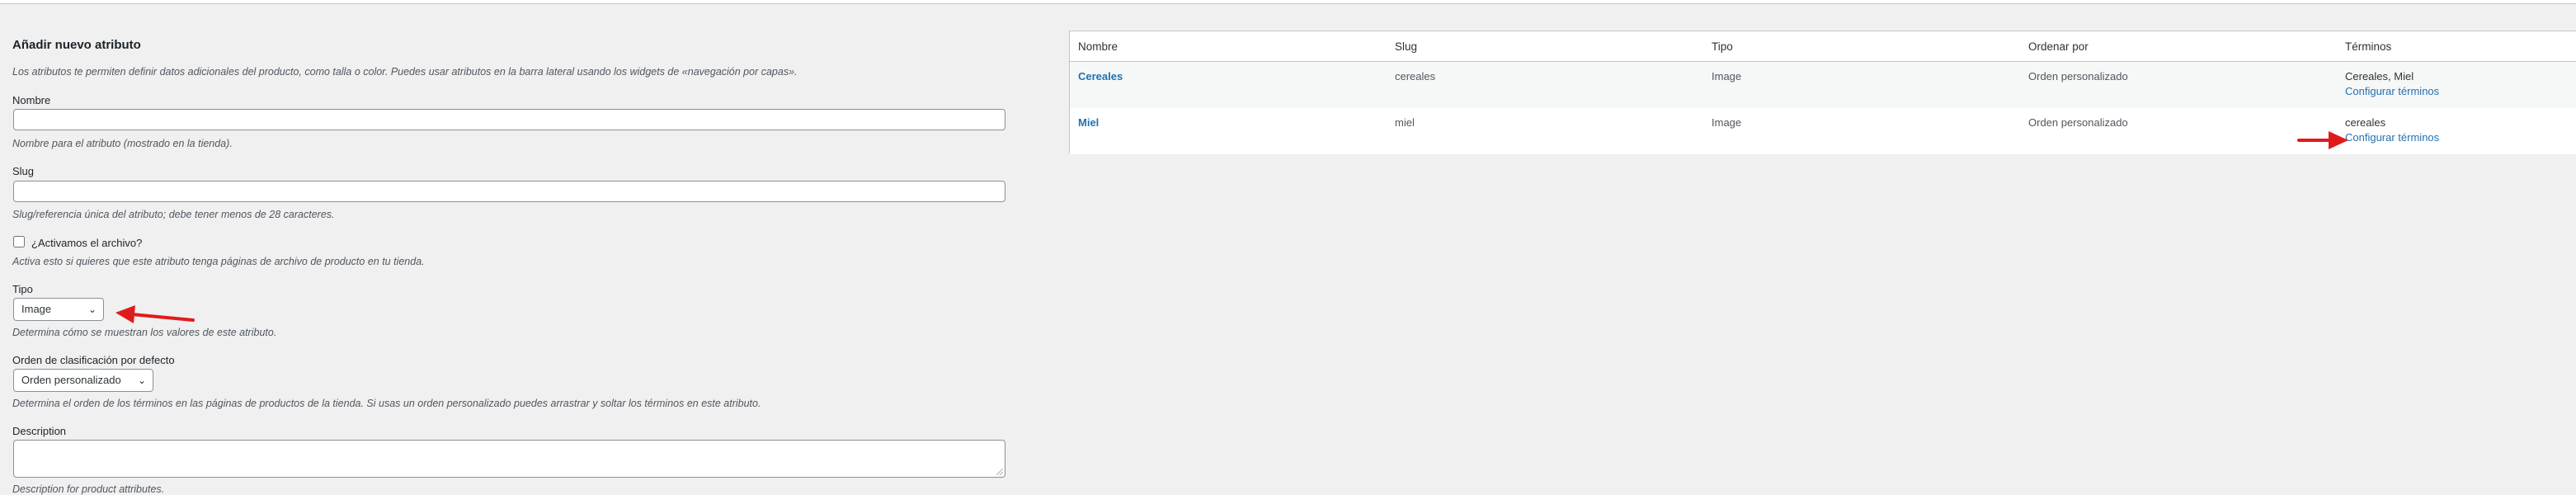  What do you see at coordinates (1723, 46) in the screenshot?
I see `column-header-tipo: Tipo` at bounding box center [1723, 46].